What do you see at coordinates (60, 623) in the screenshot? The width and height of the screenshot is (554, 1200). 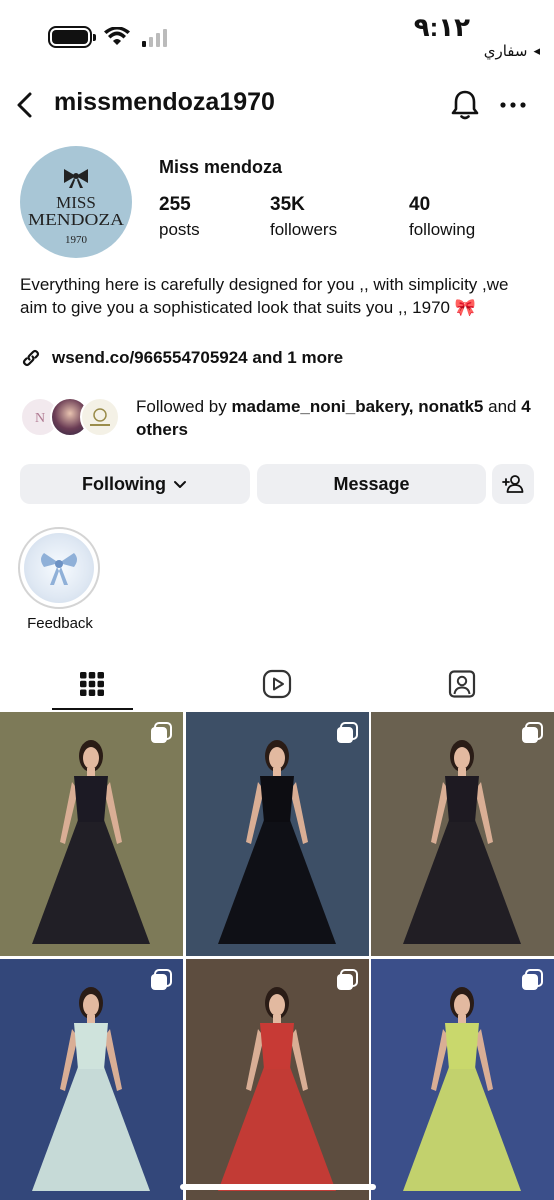 I see `highlight-label: Feedback` at bounding box center [60, 623].